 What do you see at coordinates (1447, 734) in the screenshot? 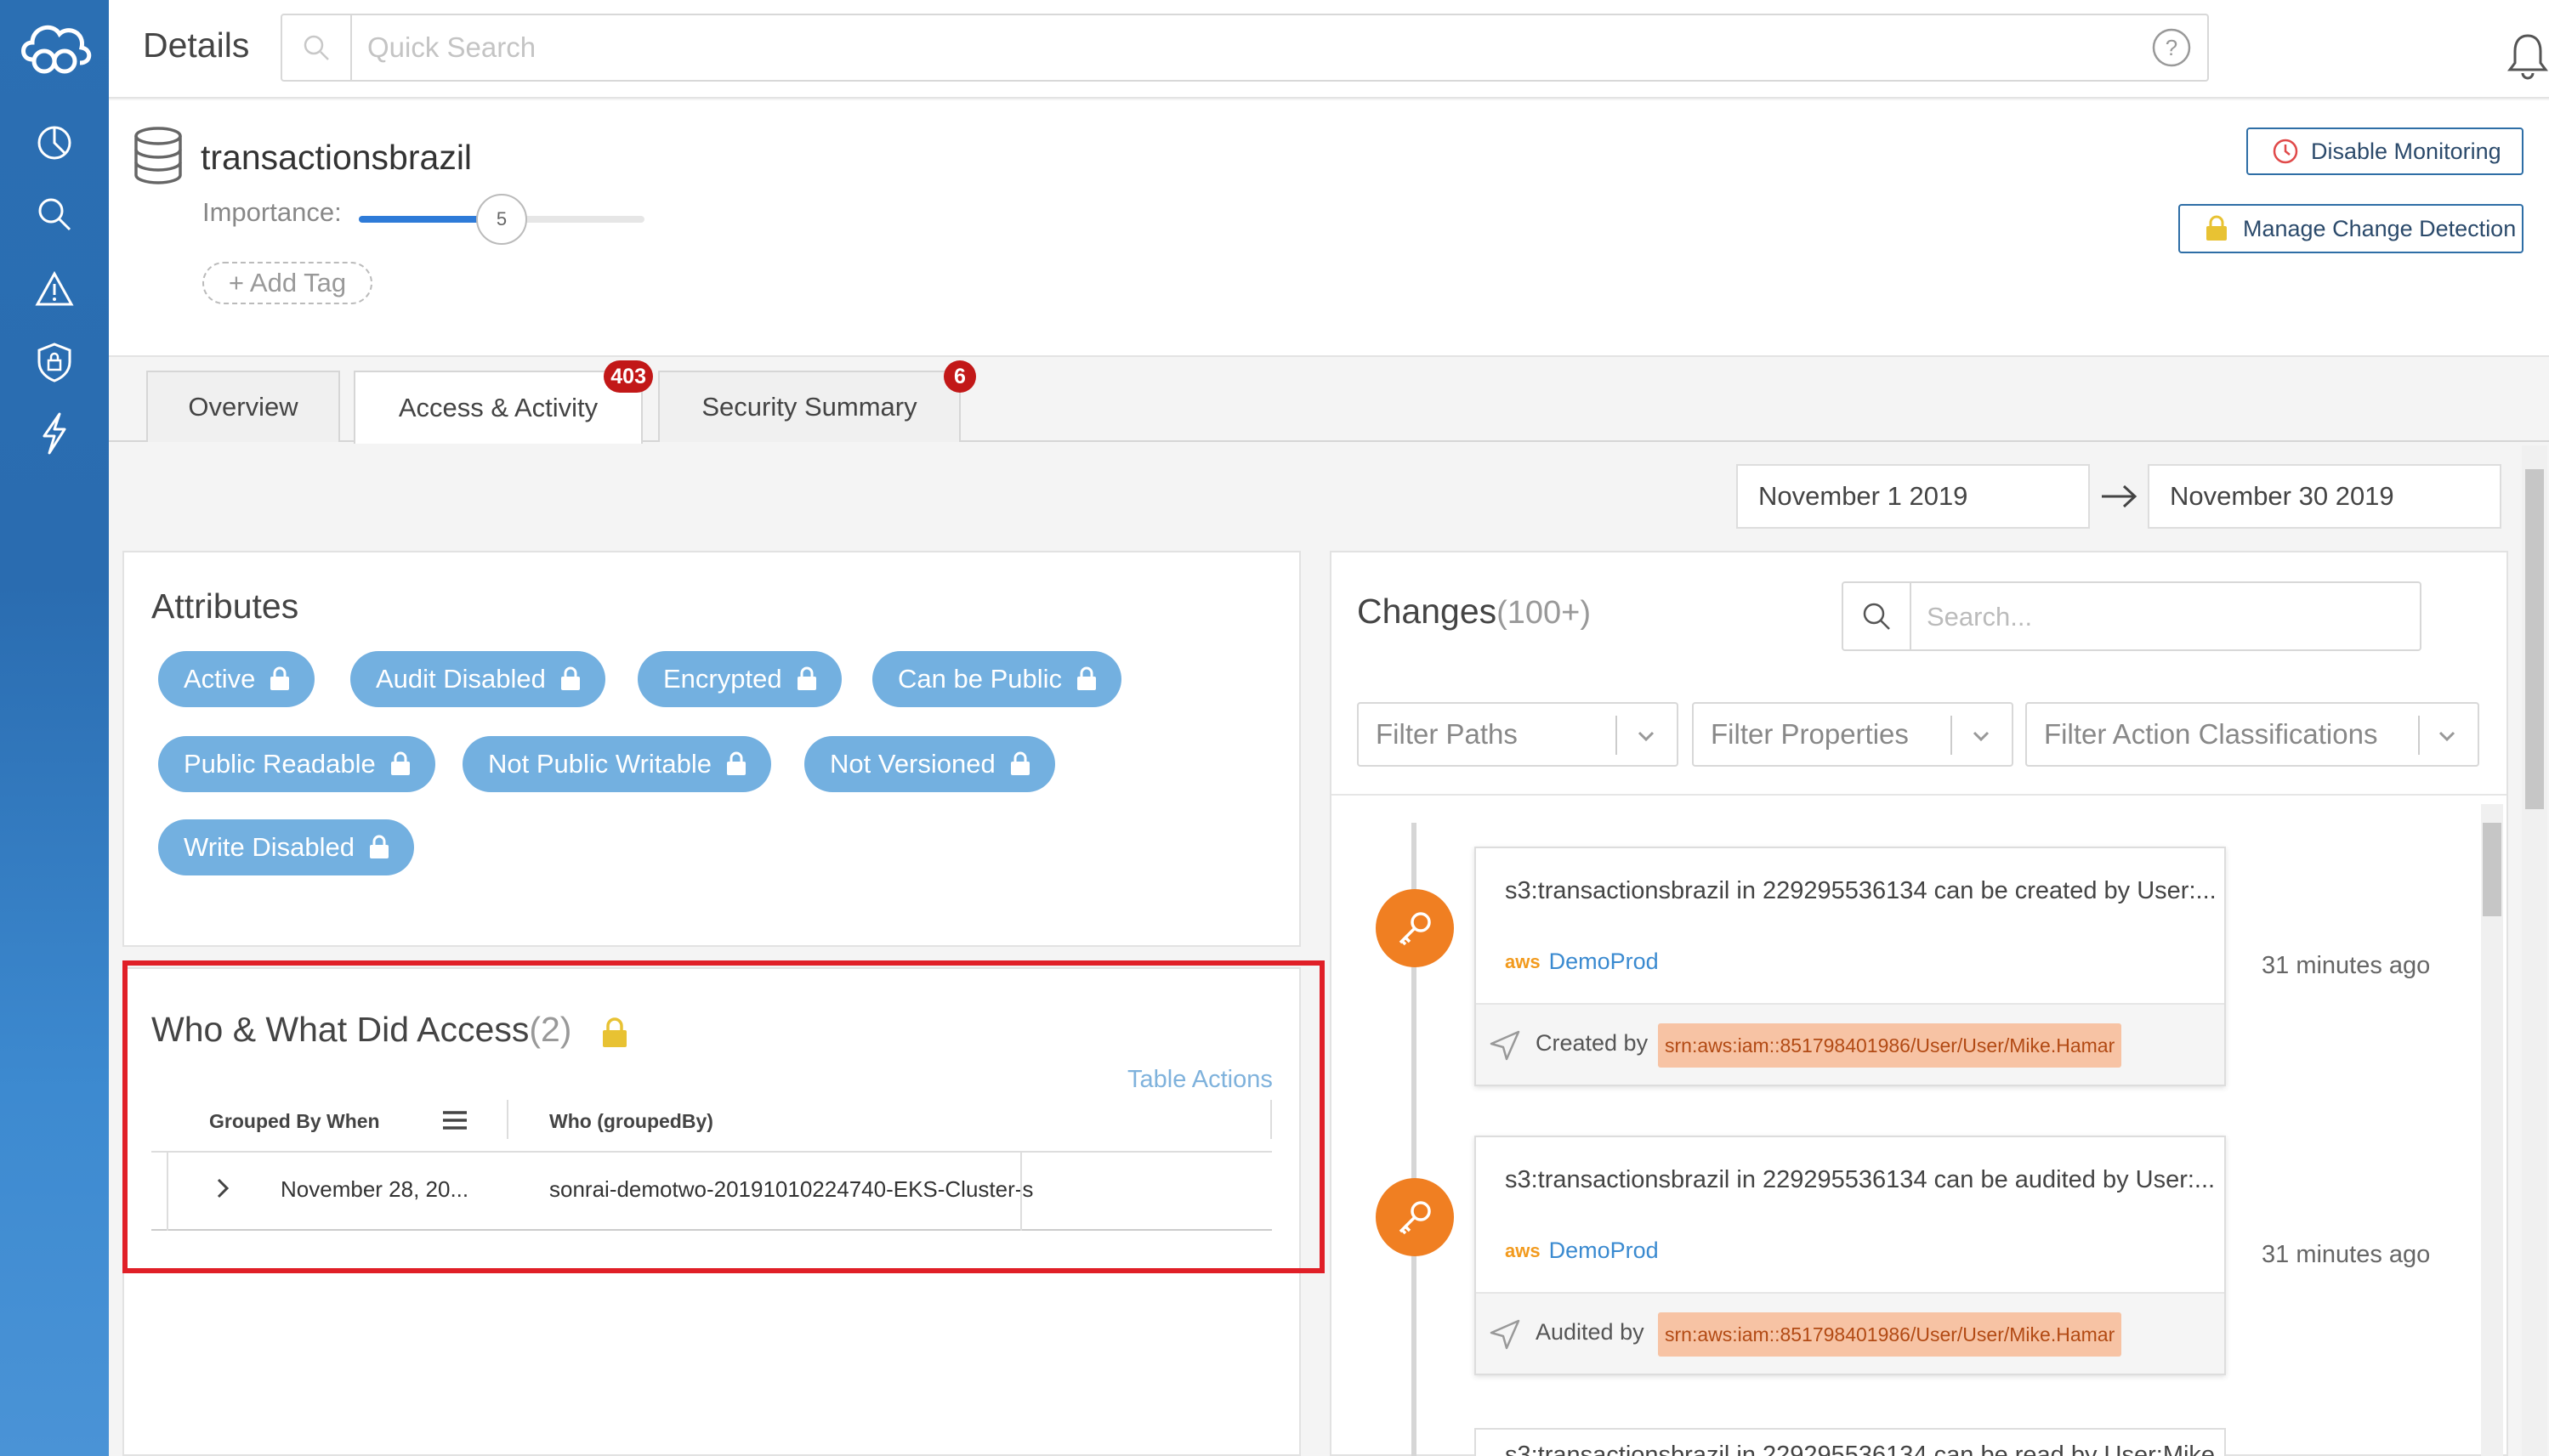
I see `filter-paths-label: Filter Paths` at bounding box center [1447, 734].